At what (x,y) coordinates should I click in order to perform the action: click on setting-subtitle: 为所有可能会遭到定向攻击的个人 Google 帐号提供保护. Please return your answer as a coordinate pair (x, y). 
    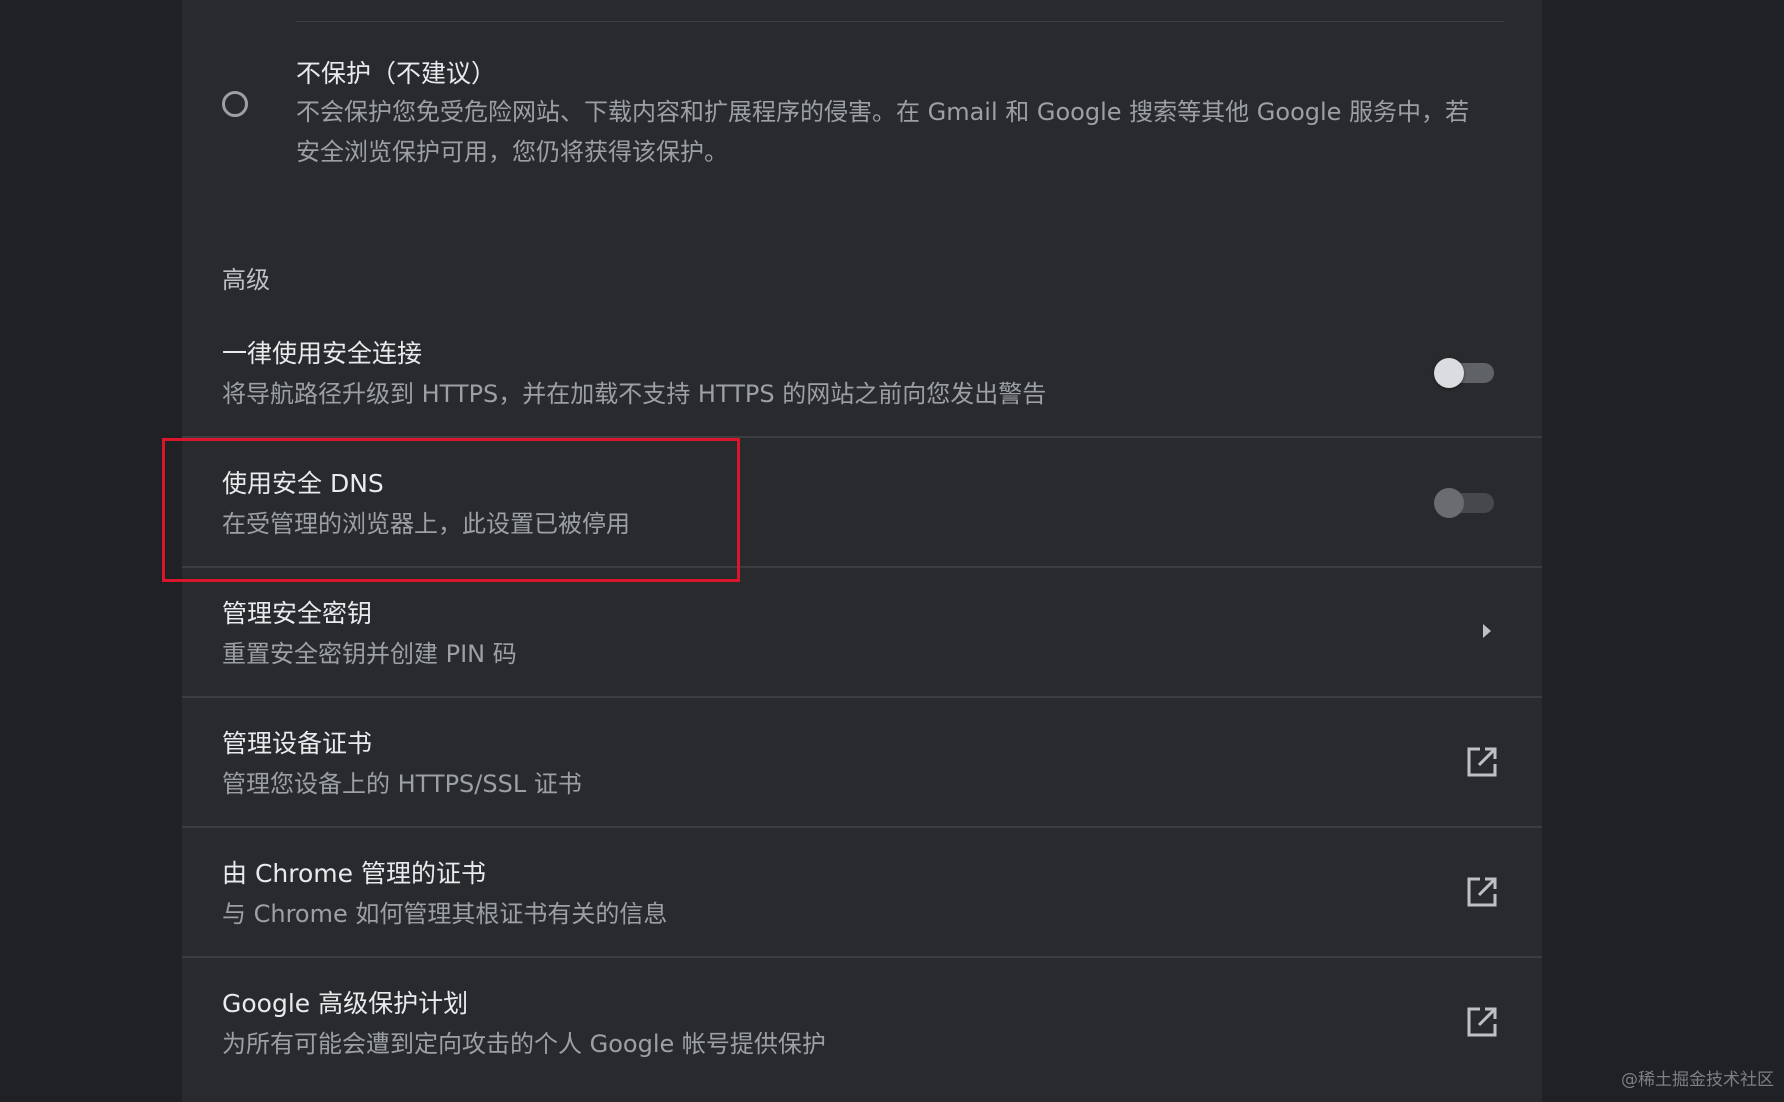
    Looking at the image, I should click on (524, 1044).